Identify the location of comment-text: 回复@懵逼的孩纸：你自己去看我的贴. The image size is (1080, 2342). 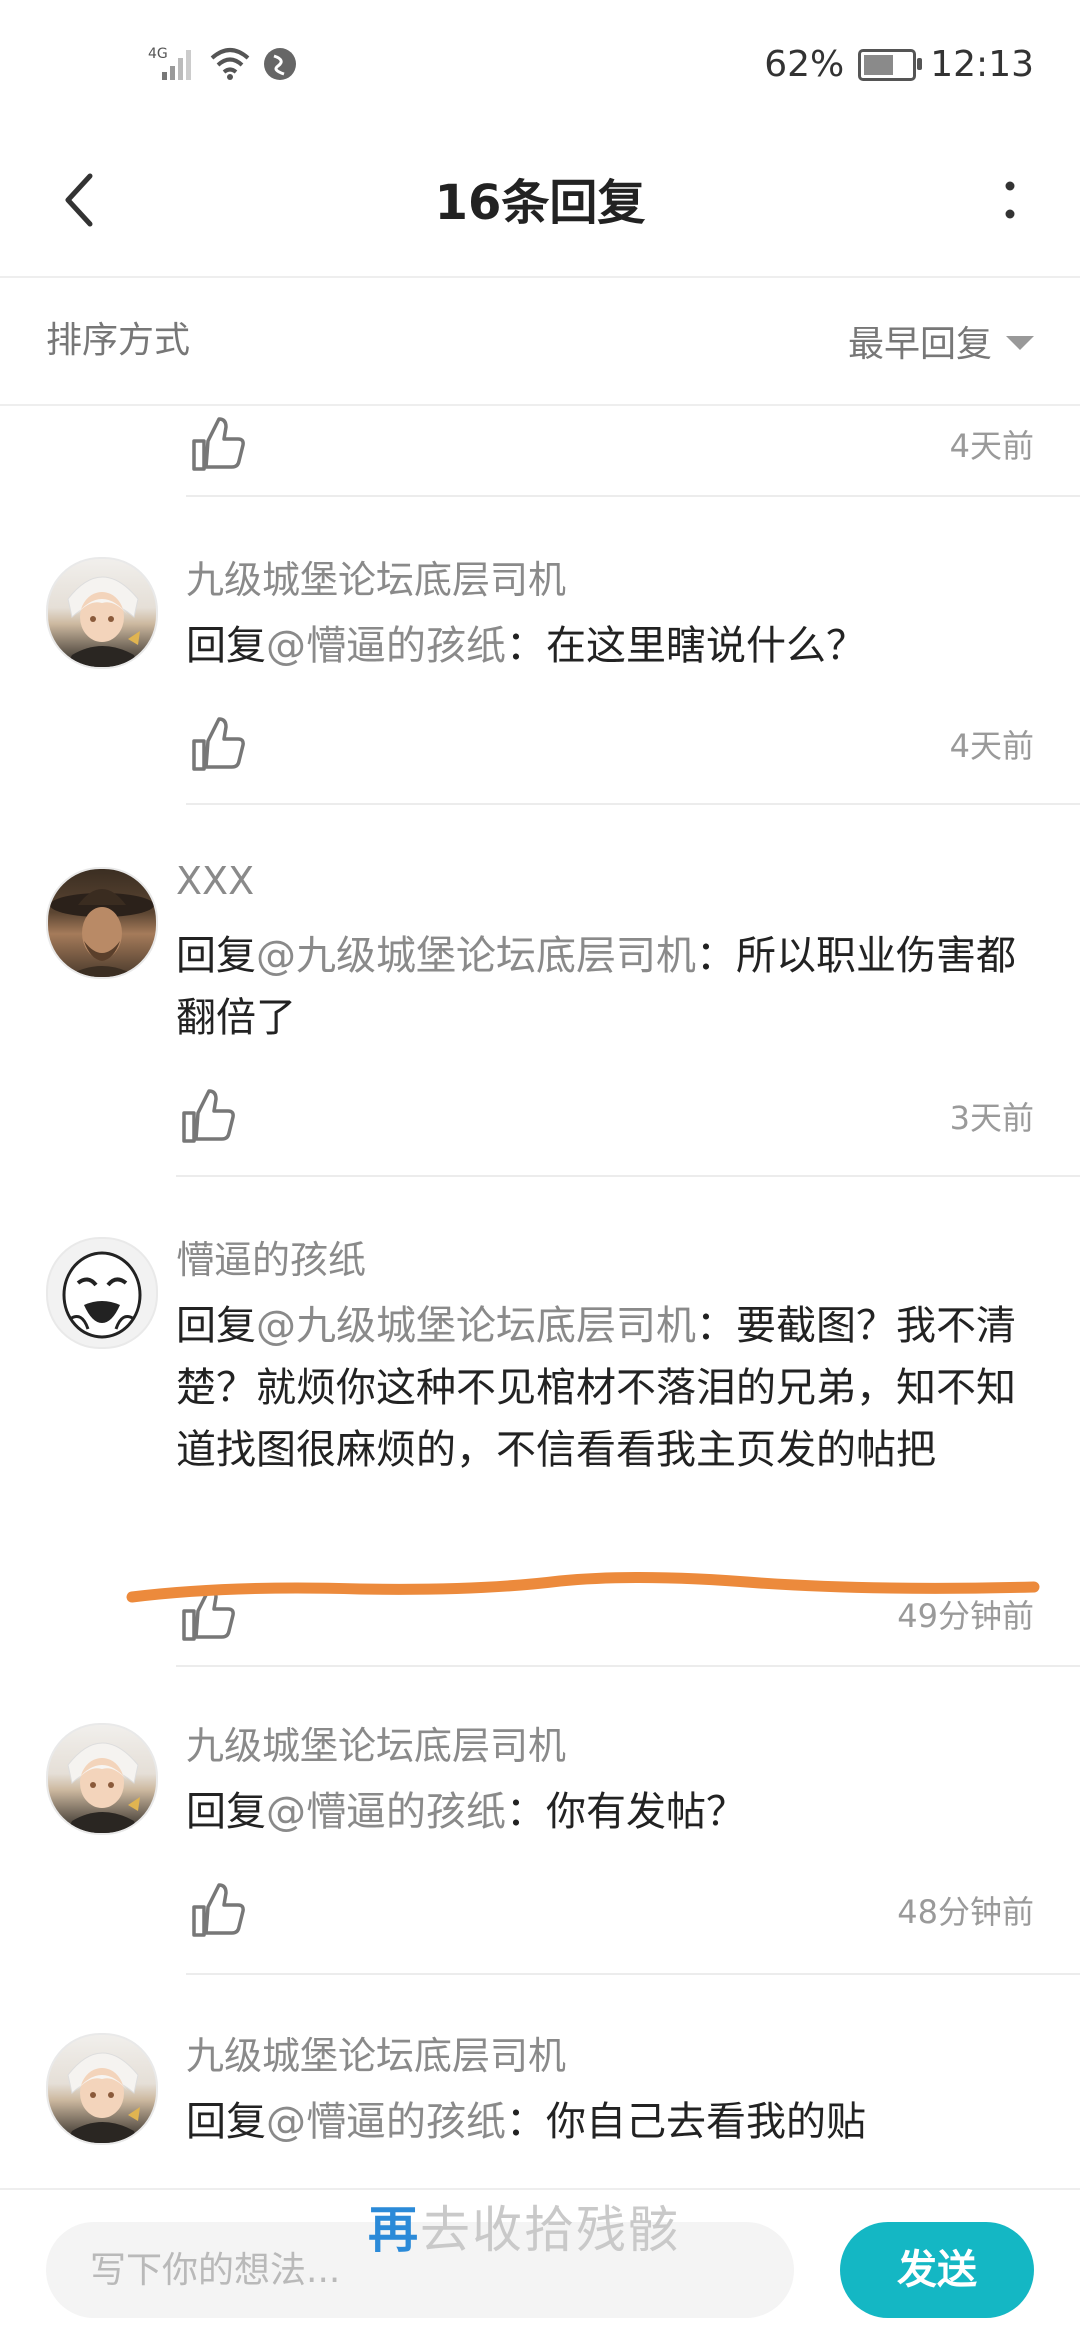
(606, 2122).